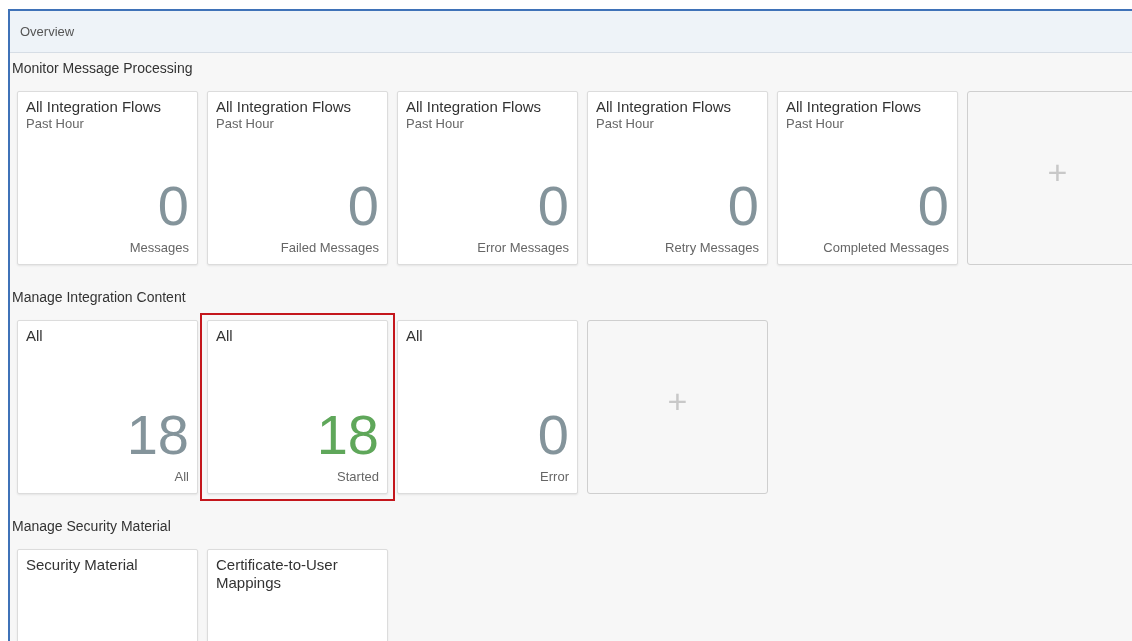  Describe the element at coordinates (297, 595) in the screenshot. I see `tile: Certificate-to-User Mappings` at that location.